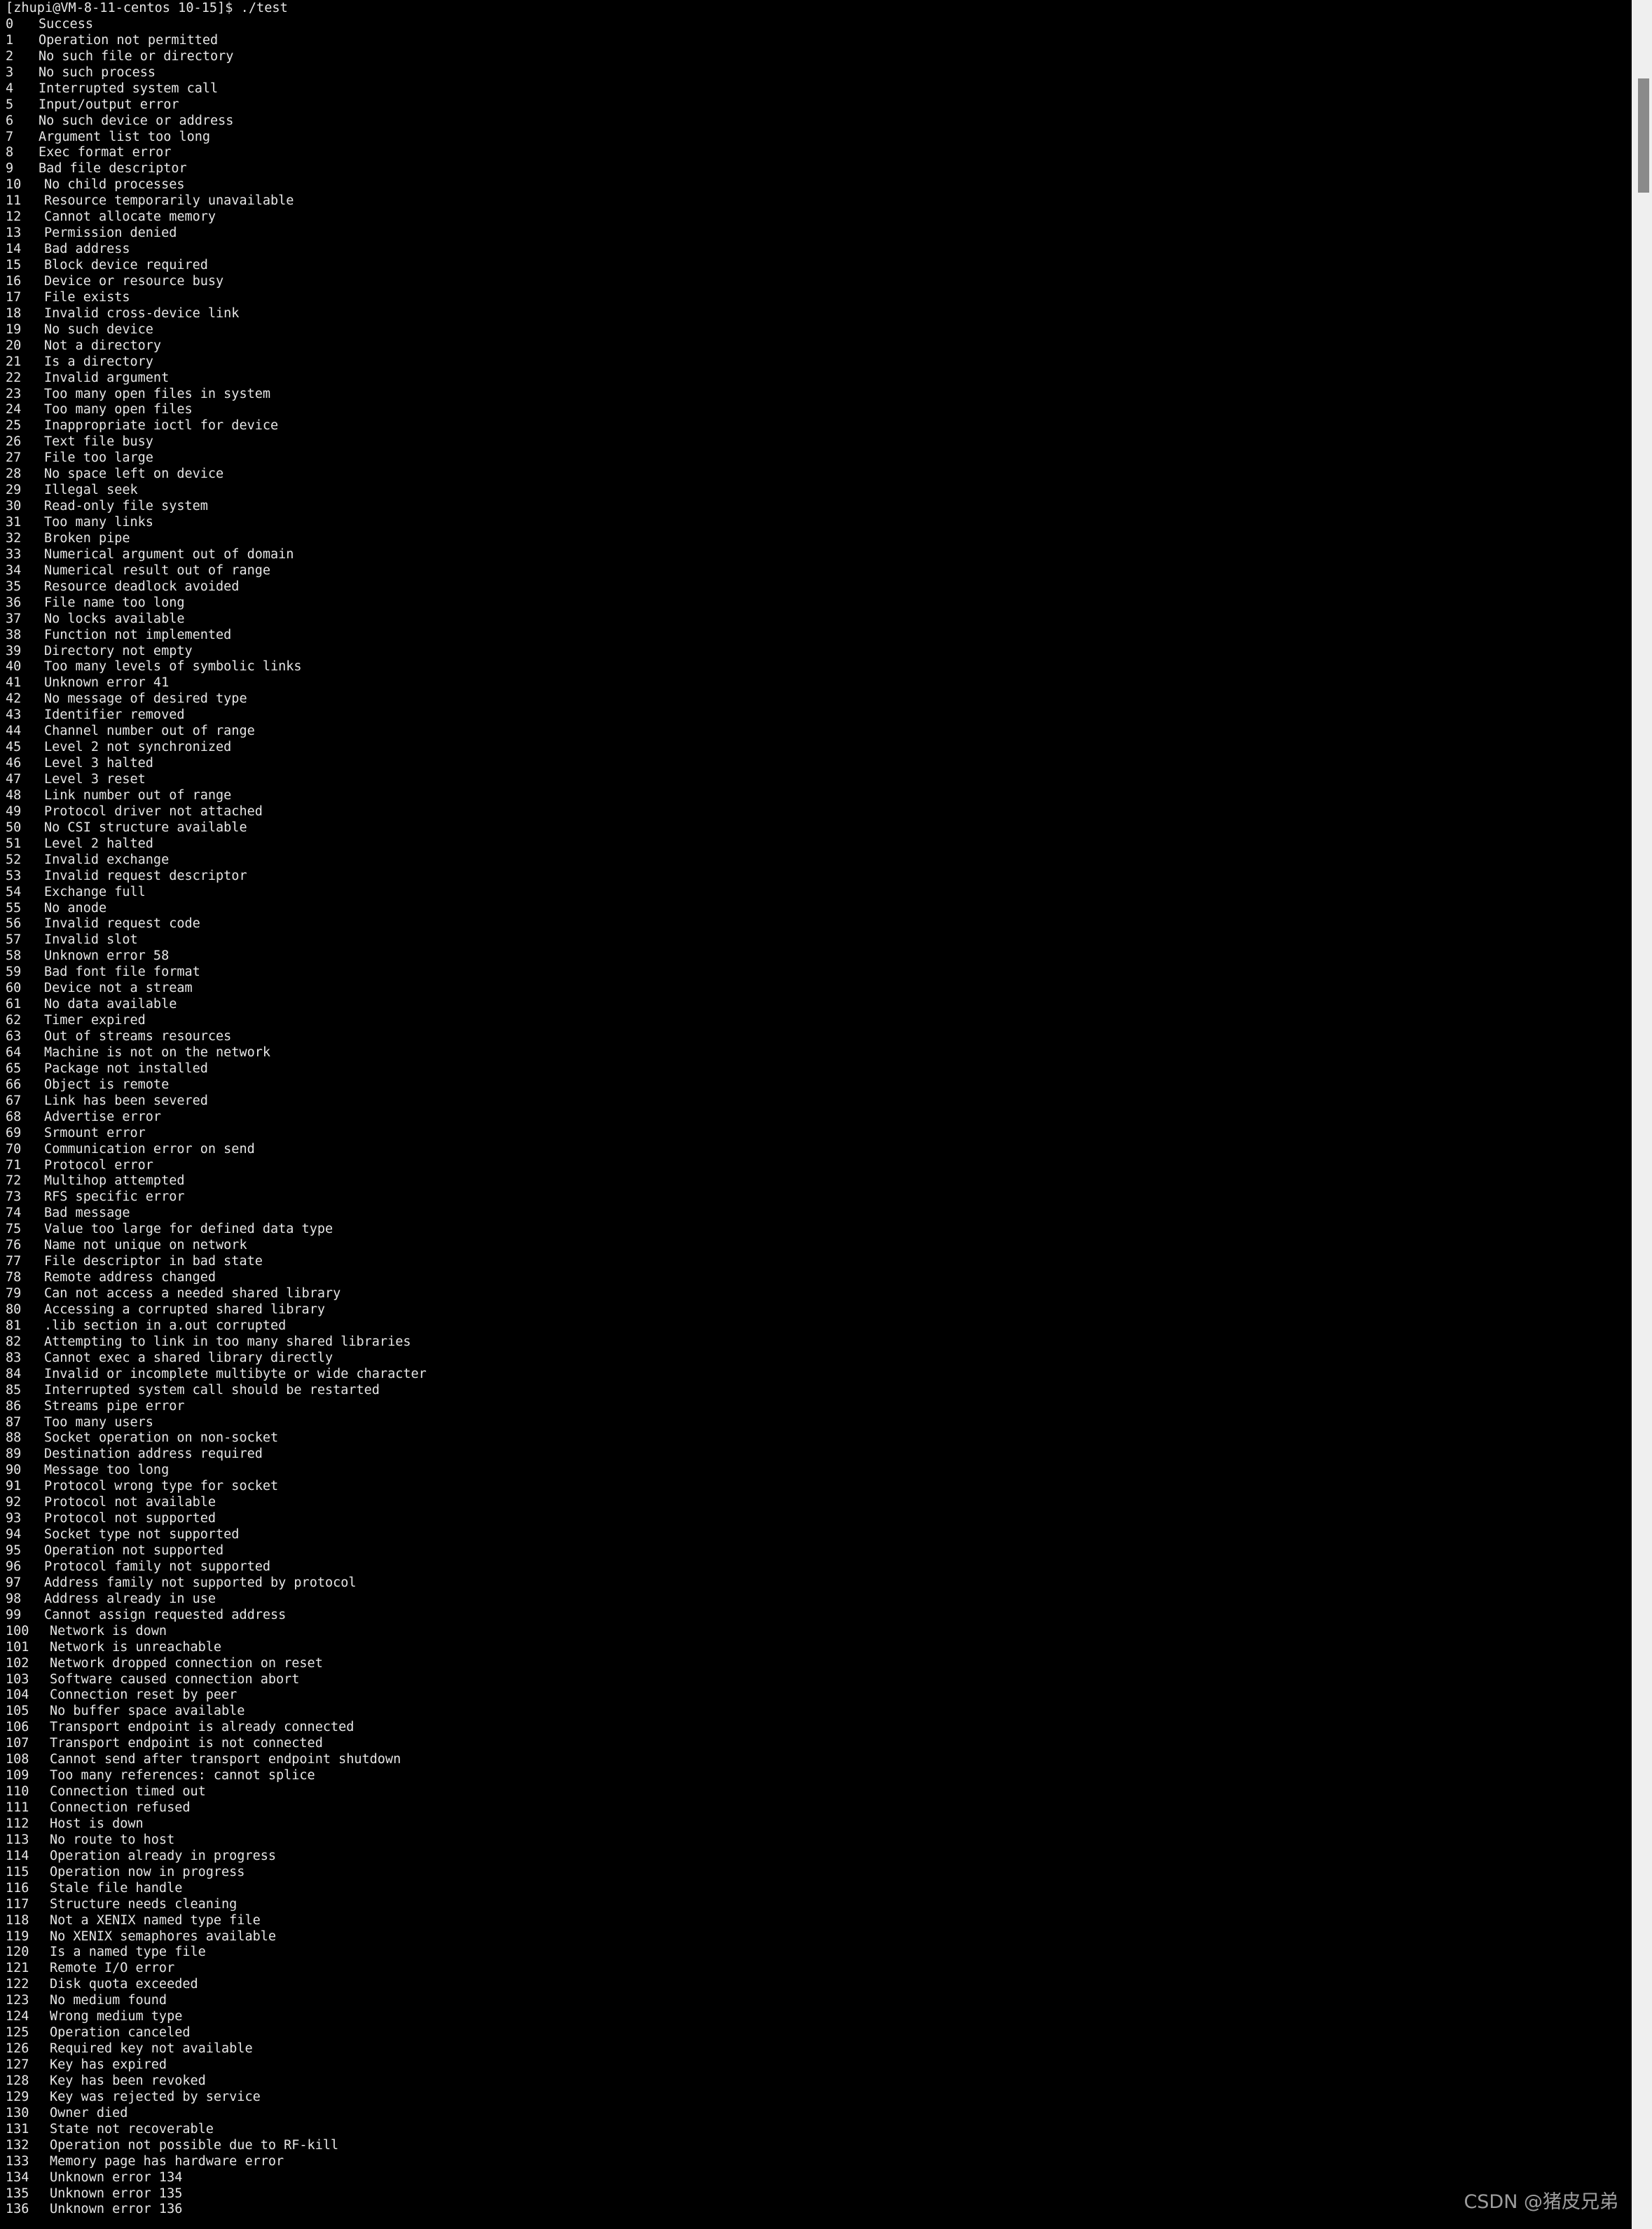 The height and width of the screenshot is (2229, 1652). Describe the element at coordinates (1642, 1114) in the screenshot. I see `vertical-scrollbar-track` at that location.